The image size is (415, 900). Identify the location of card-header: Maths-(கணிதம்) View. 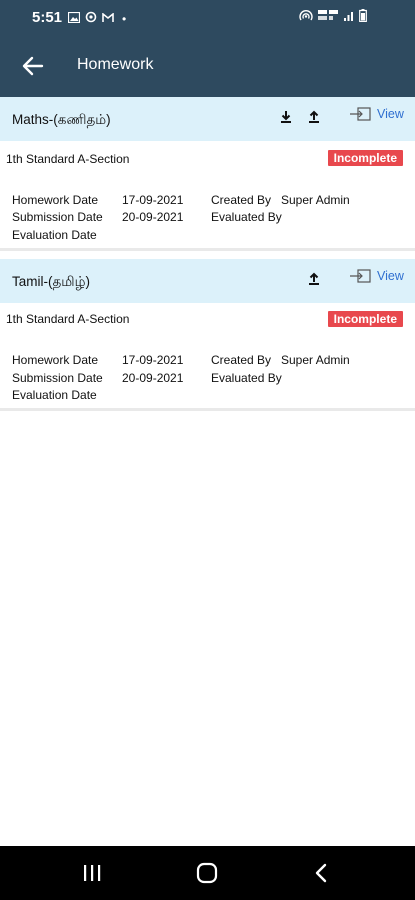
(207, 119).